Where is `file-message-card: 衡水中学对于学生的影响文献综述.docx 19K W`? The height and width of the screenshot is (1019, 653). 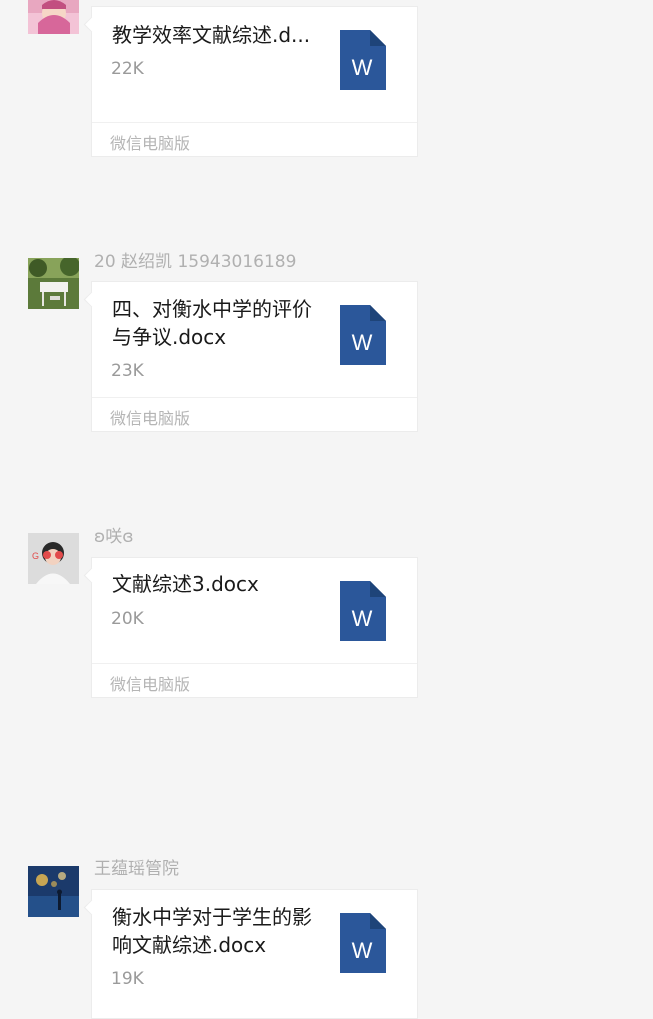
file-message-card: 衡水中学对于学生的影响文献综述.docx 19K W is located at coordinates (254, 954).